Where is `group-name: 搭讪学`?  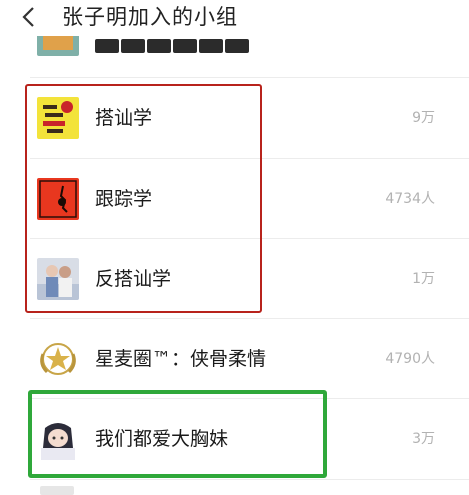
group-name: 搭讪学 is located at coordinates (124, 118).